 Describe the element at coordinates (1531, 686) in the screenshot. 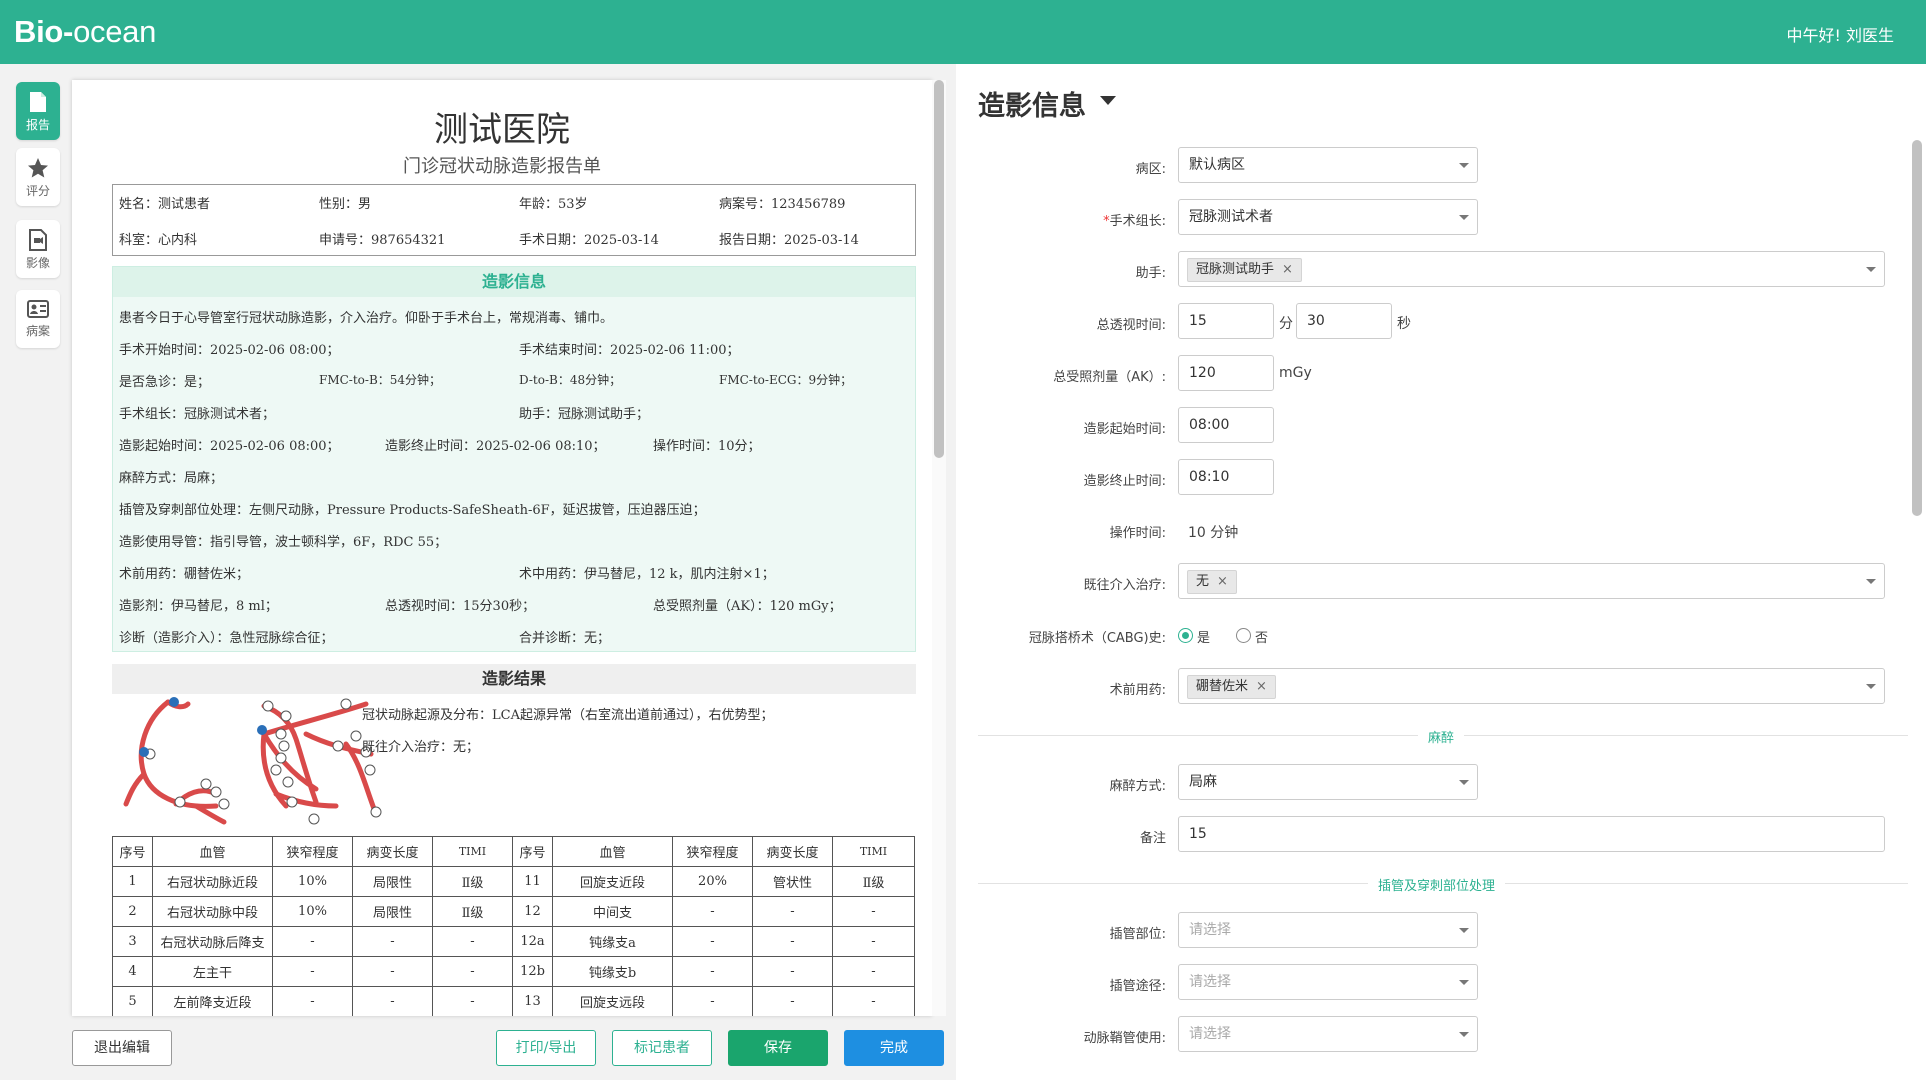

I see `predrug-select: 硼替佐米 ×` at that location.